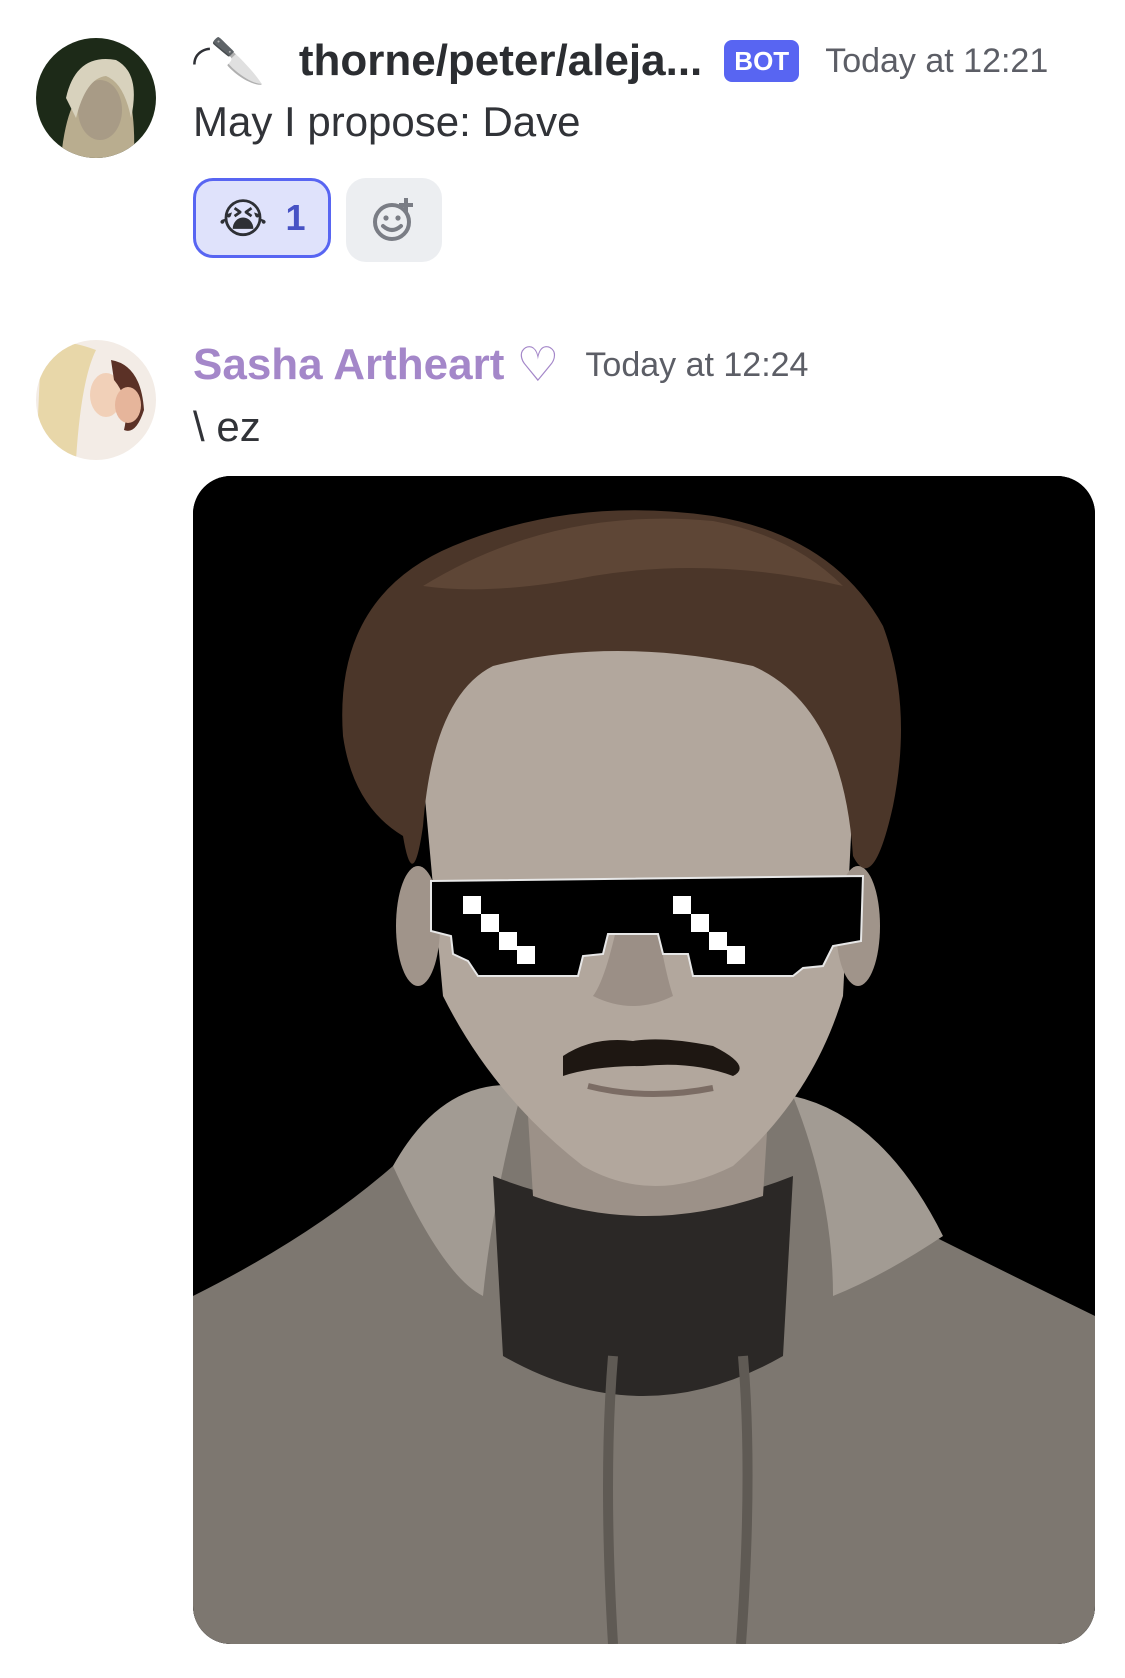  What do you see at coordinates (538, 365) in the screenshot?
I see `heart-icon: ♡` at bounding box center [538, 365].